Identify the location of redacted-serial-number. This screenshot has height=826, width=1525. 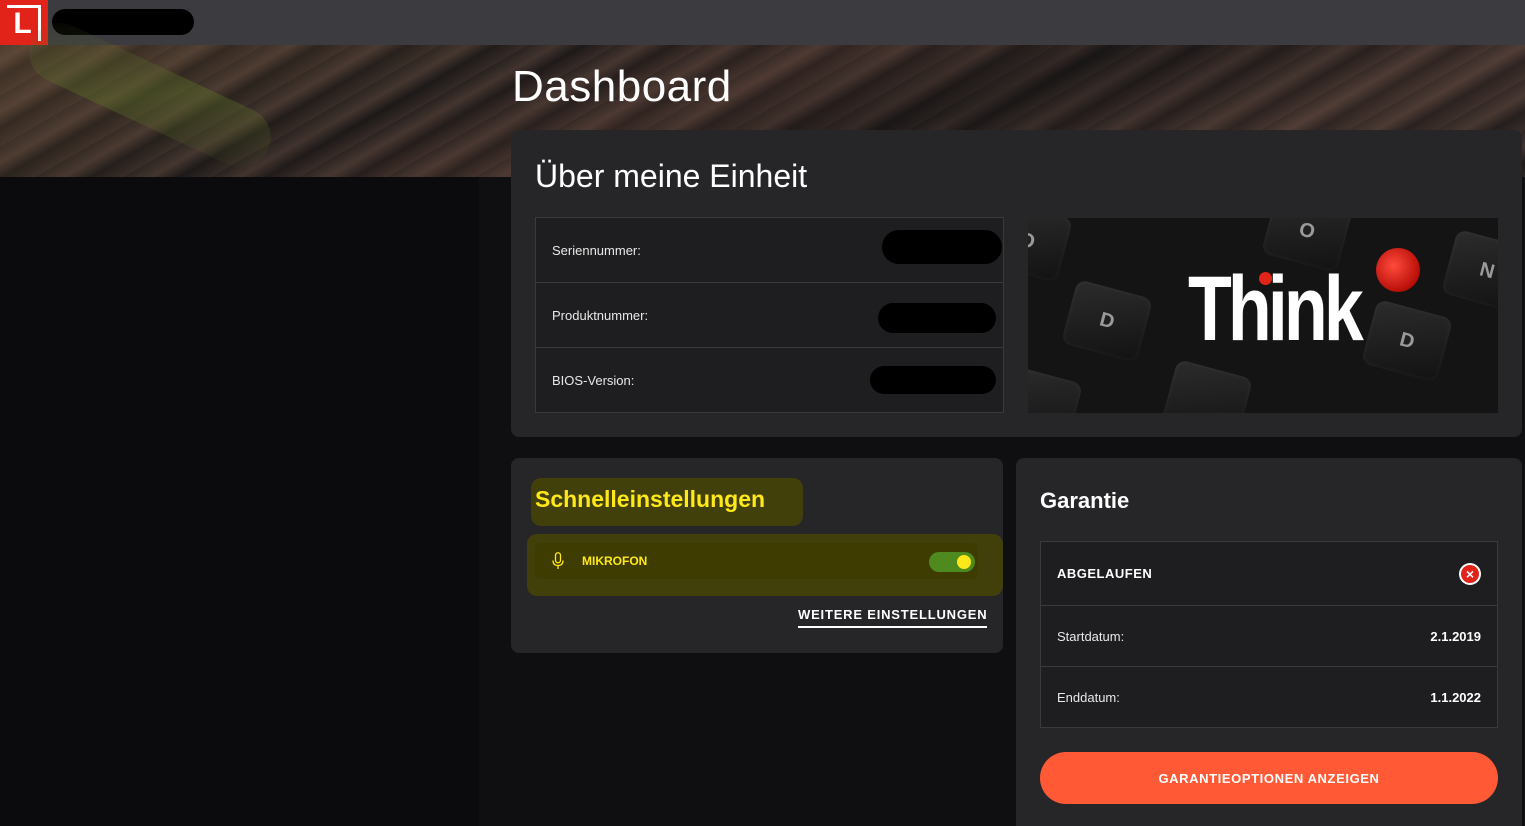
(942, 247).